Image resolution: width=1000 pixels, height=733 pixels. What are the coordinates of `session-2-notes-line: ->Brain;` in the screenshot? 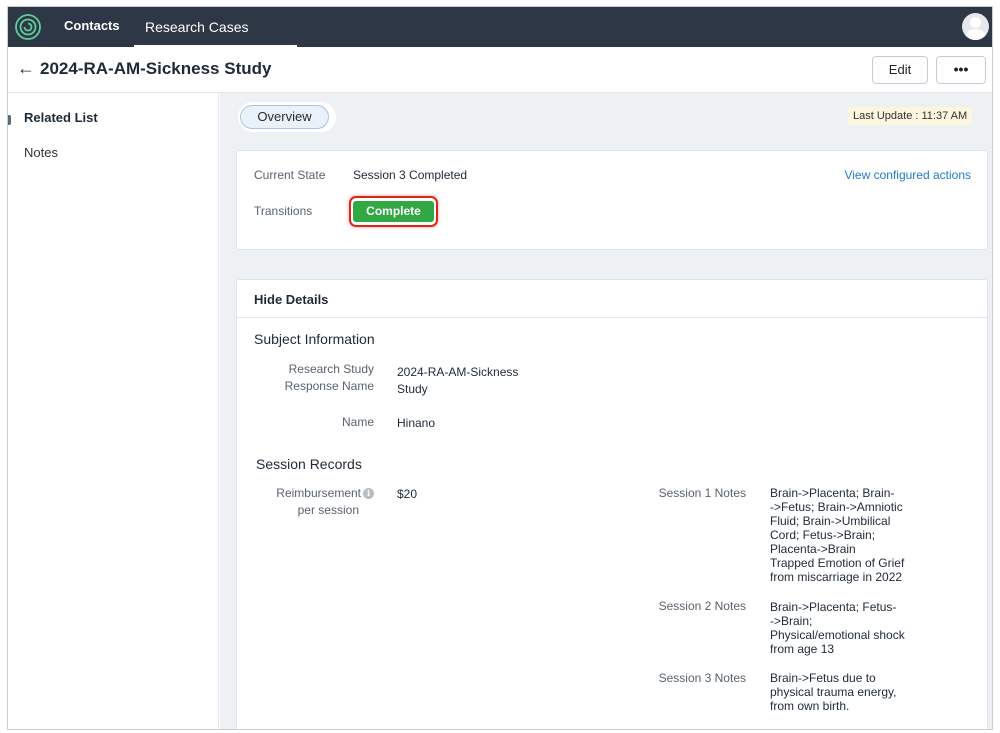 It's located at (791, 621).